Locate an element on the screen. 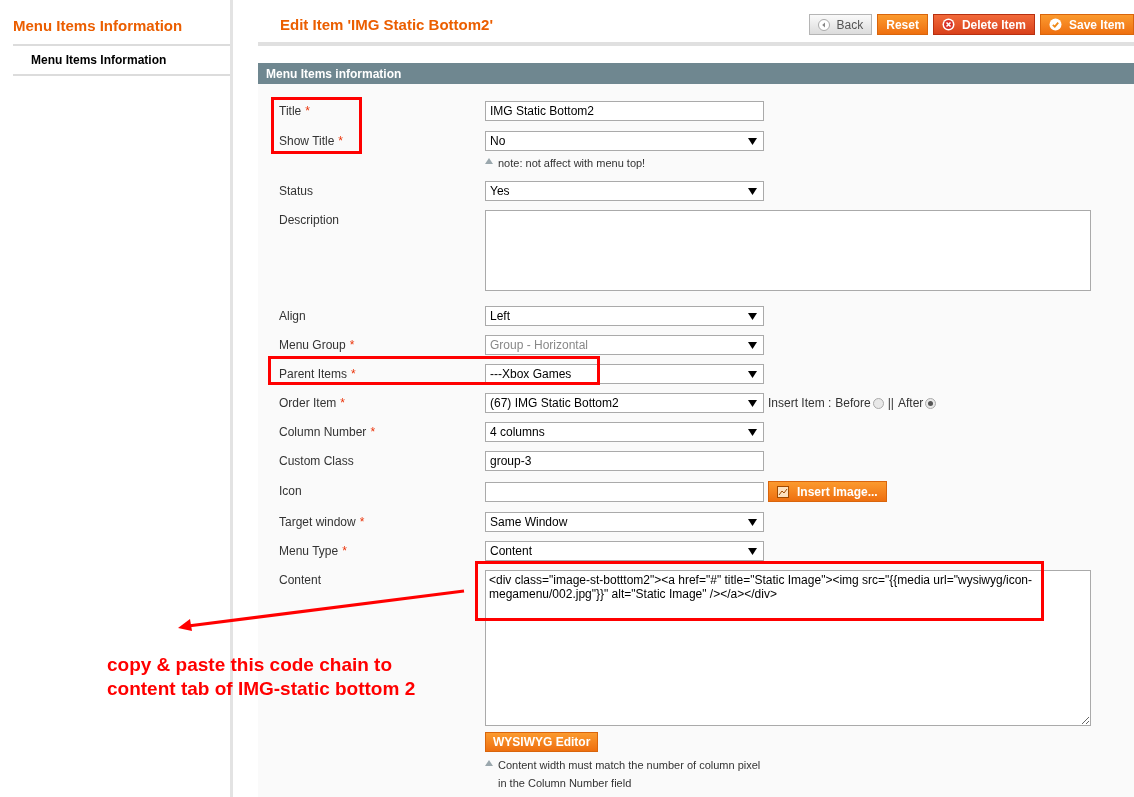 This screenshot has width=1134, height=797. field-label: Column Number is located at coordinates (323, 432).